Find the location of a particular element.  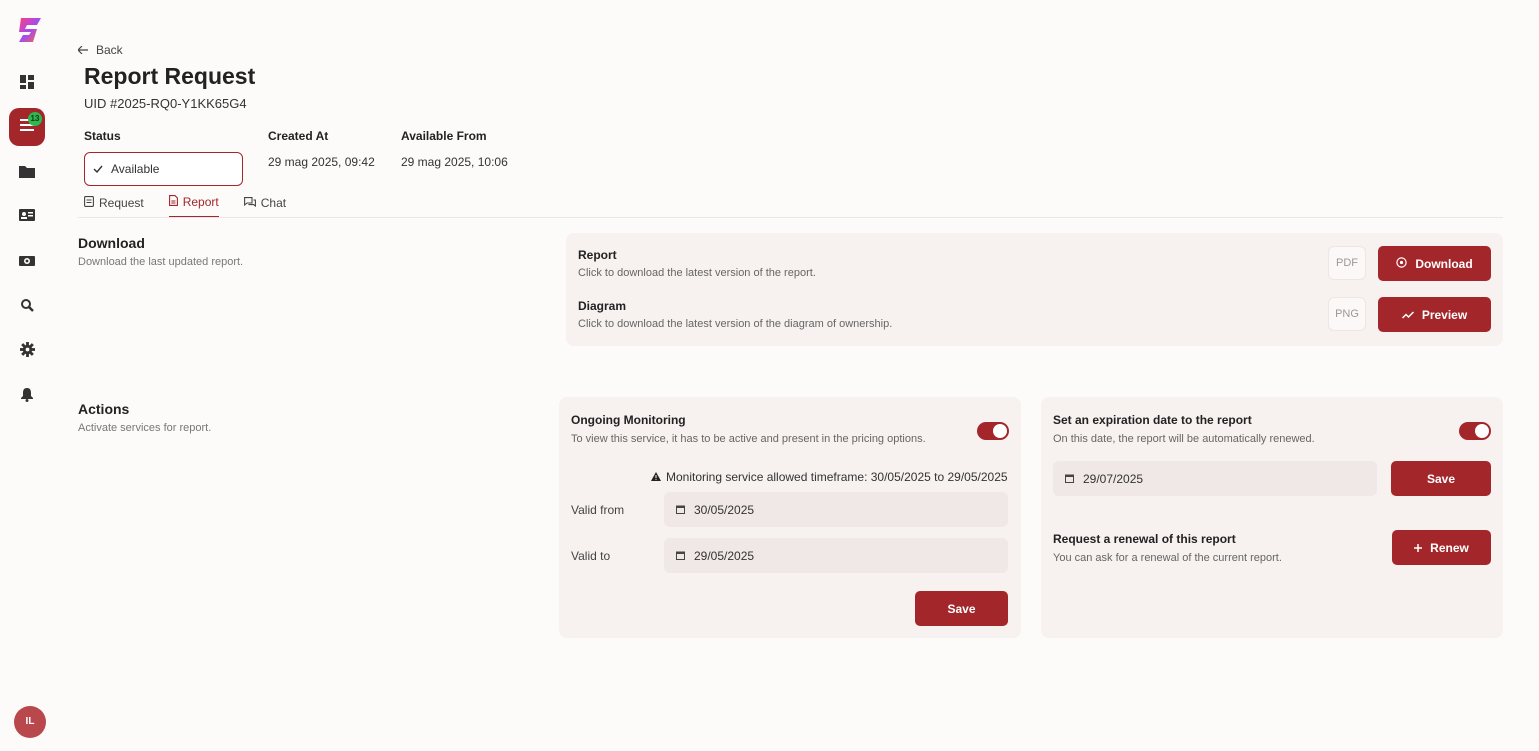

status-badge: Available is located at coordinates (163, 169).